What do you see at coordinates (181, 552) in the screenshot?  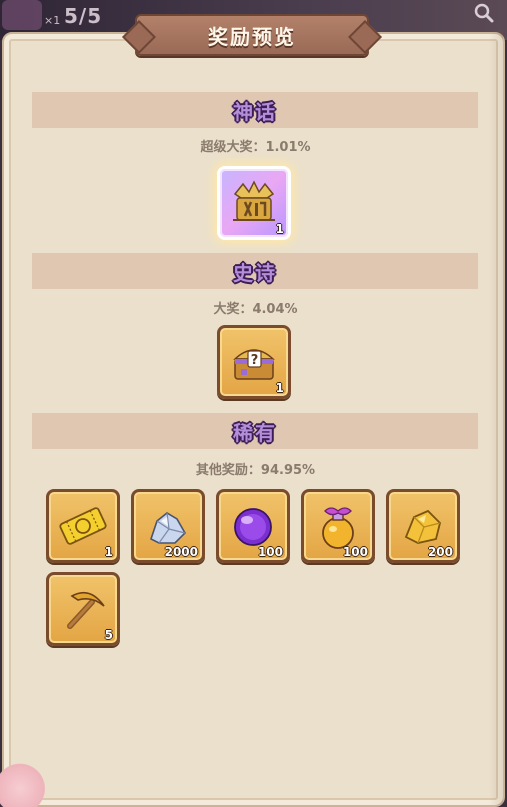 I see `item-quantity: 2000` at bounding box center [181, 552].